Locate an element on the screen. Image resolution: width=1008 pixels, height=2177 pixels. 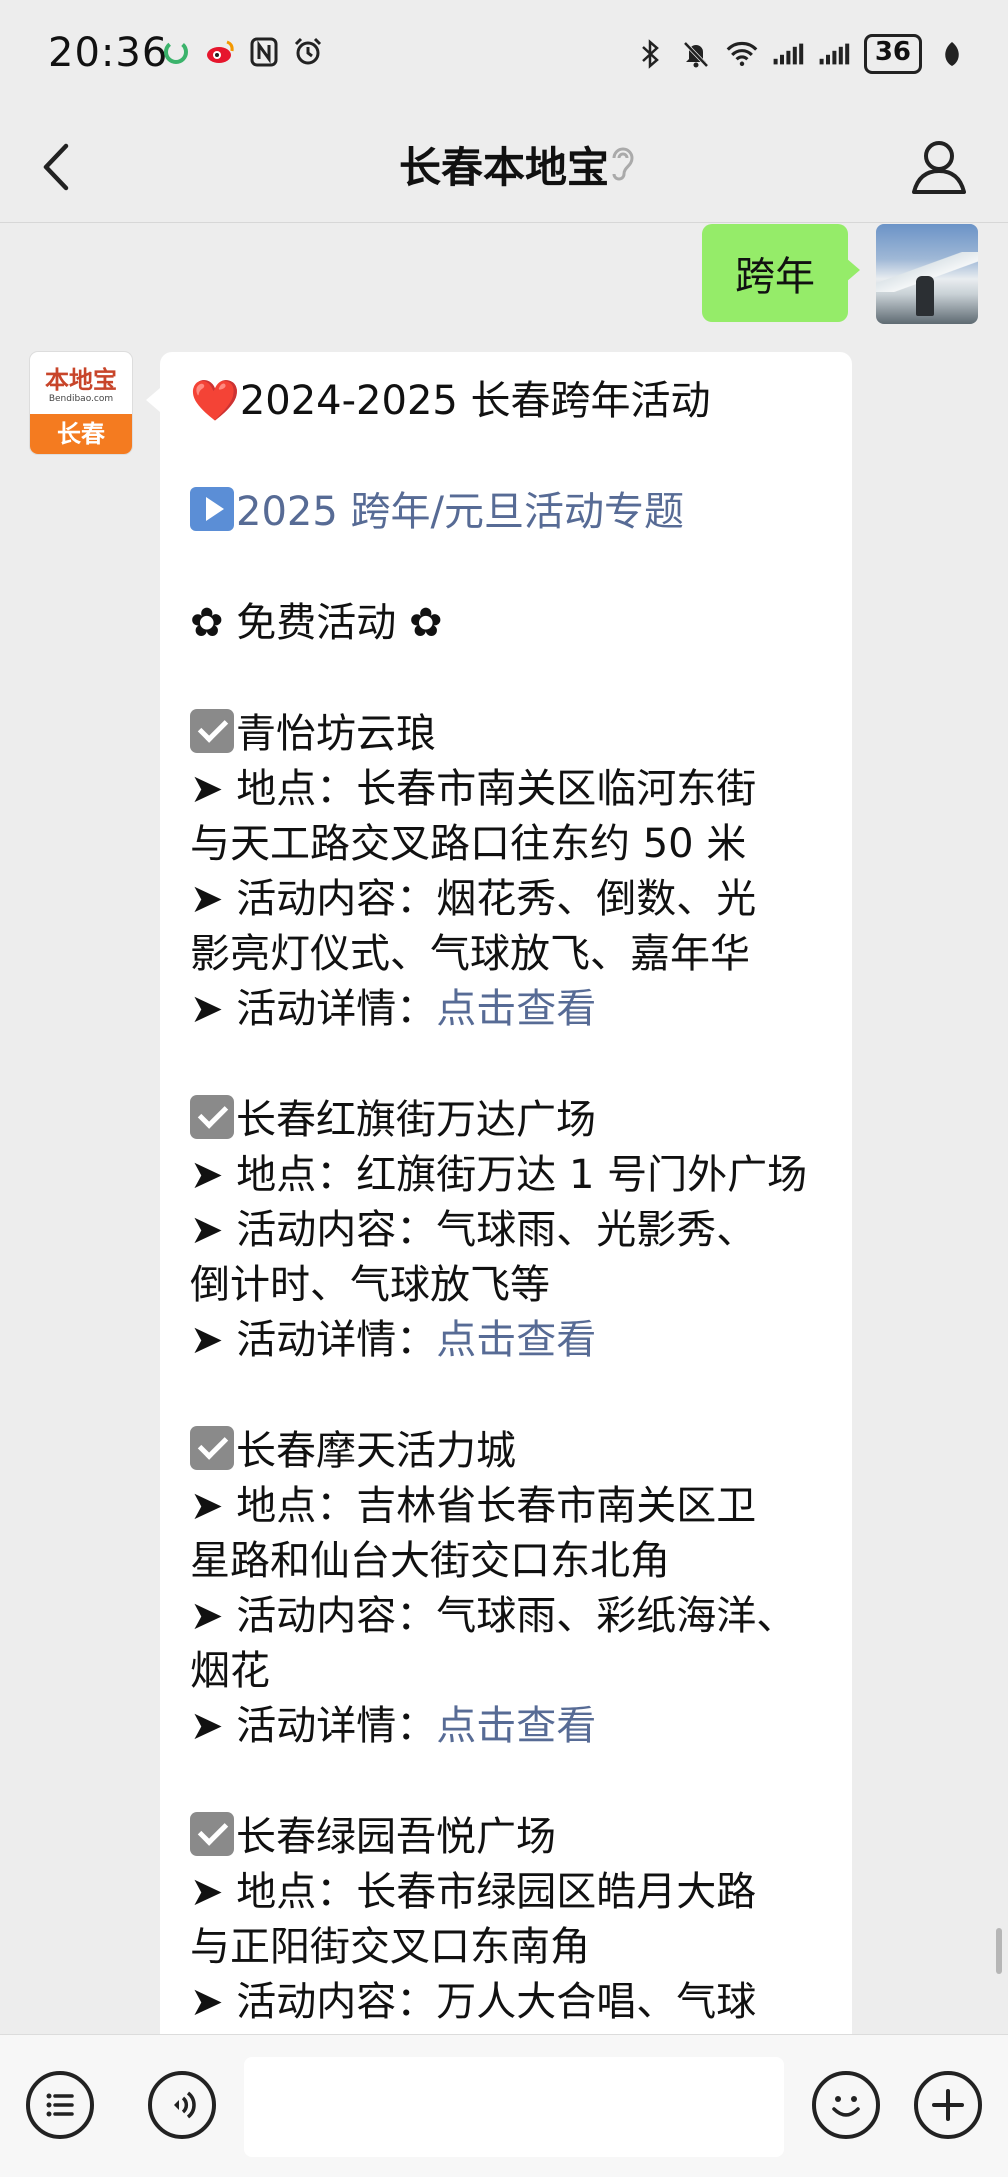
status-time: 20:36 is located at coordinates (108, 53).